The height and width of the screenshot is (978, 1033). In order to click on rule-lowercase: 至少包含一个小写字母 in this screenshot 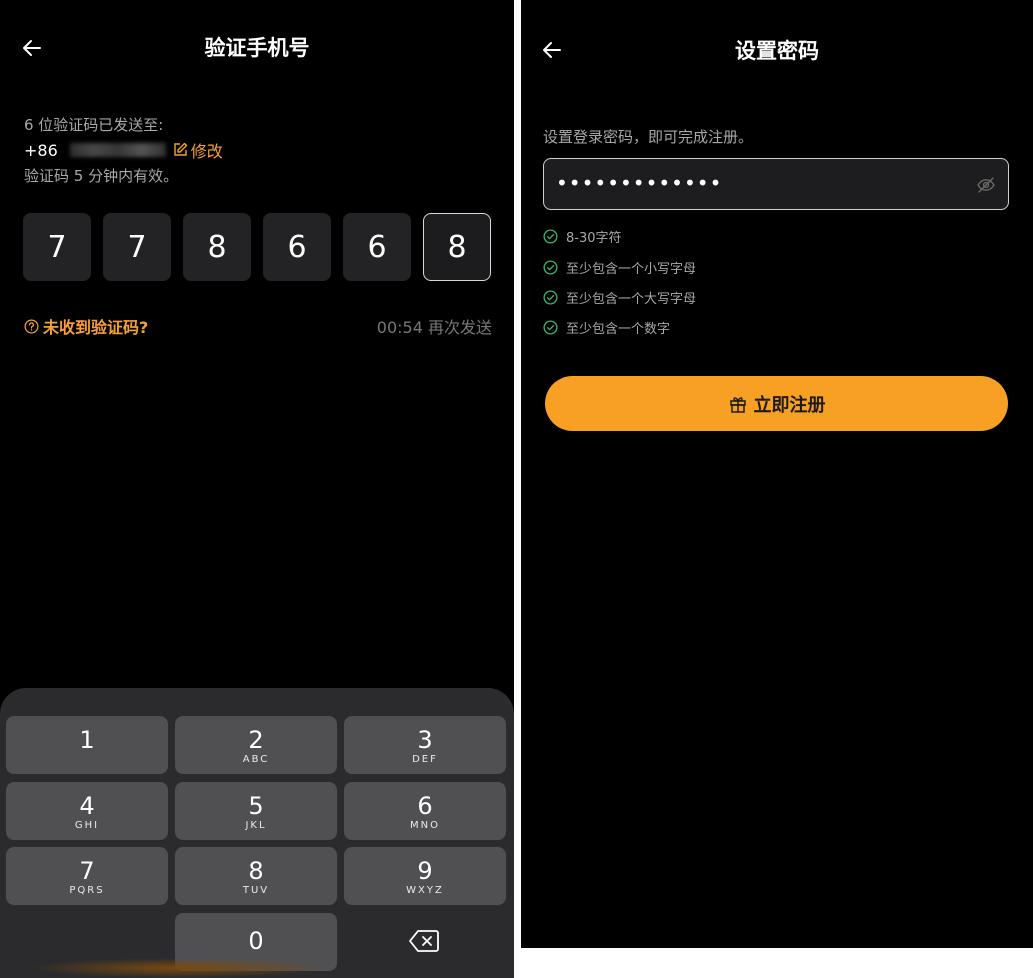, I will do `click(619, 267)`.